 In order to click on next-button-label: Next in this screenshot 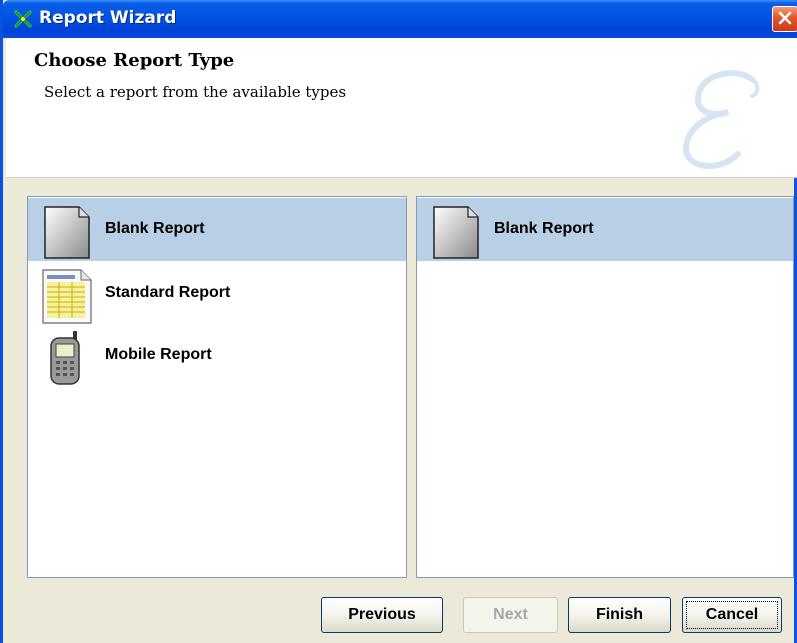, I will do `click(510, 614)`.